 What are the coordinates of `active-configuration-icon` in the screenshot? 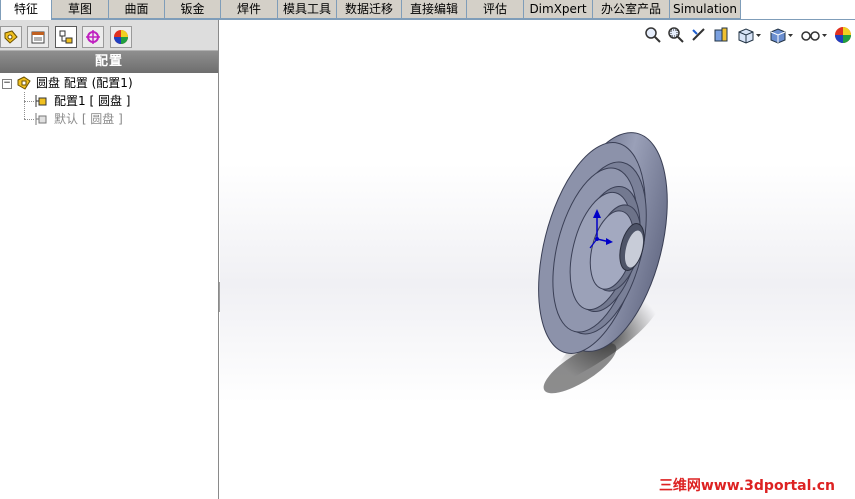 It's located at (42, 103).